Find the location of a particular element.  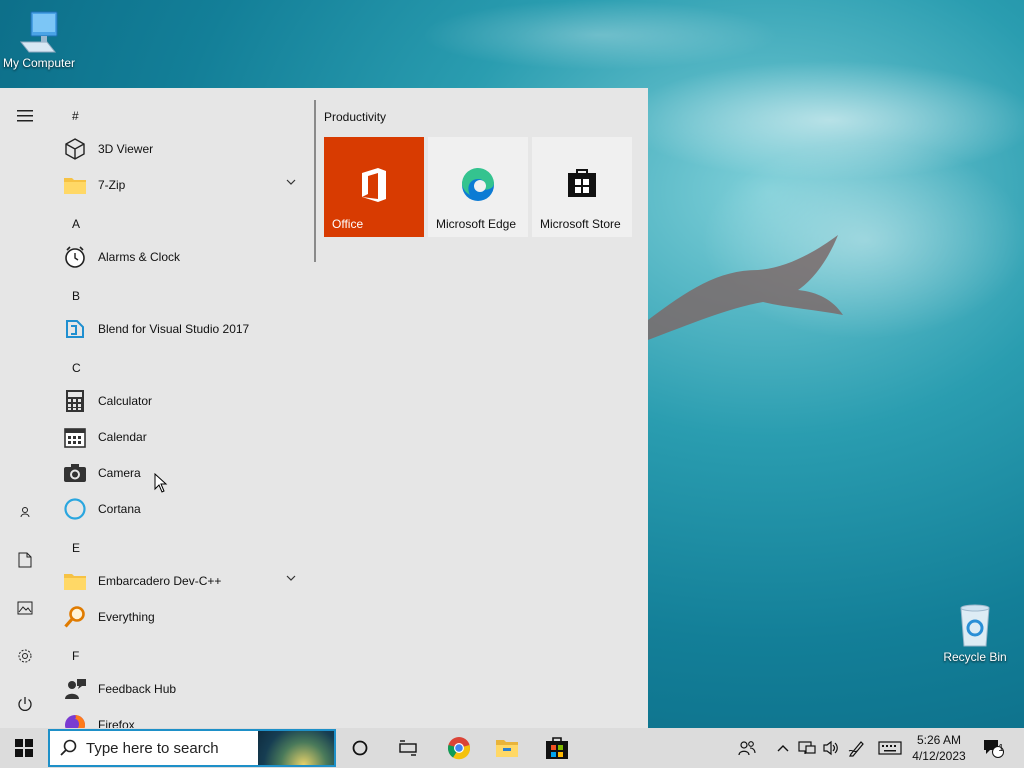

calendar-icon is located at coordinates (75, 437).